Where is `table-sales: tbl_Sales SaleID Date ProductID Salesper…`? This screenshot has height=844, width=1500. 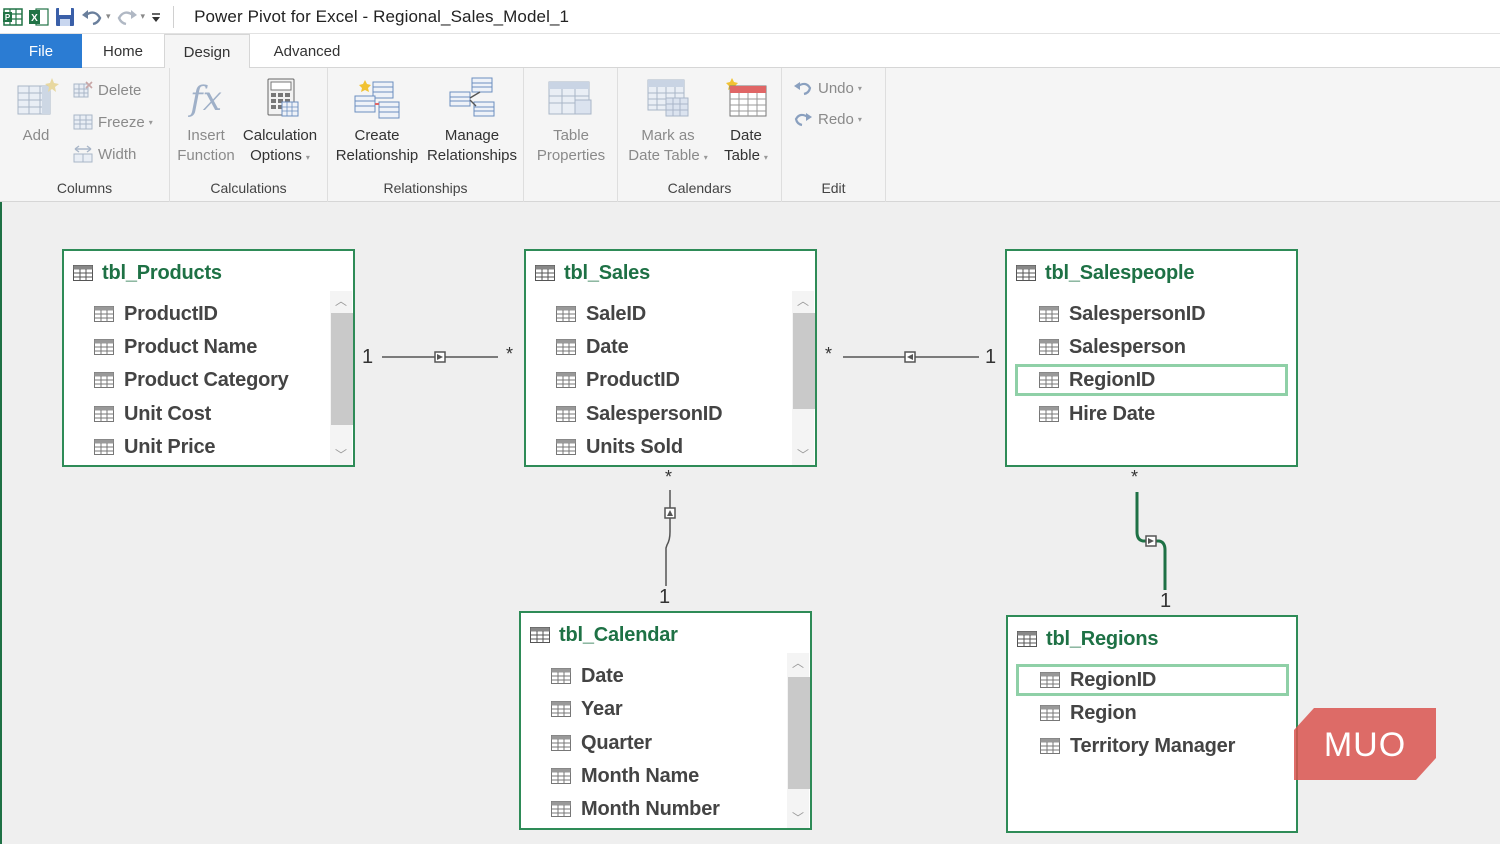
table-sales: tbl_Sales SaleID Date ProductID Salesper… is located at coordinates (670, 358).